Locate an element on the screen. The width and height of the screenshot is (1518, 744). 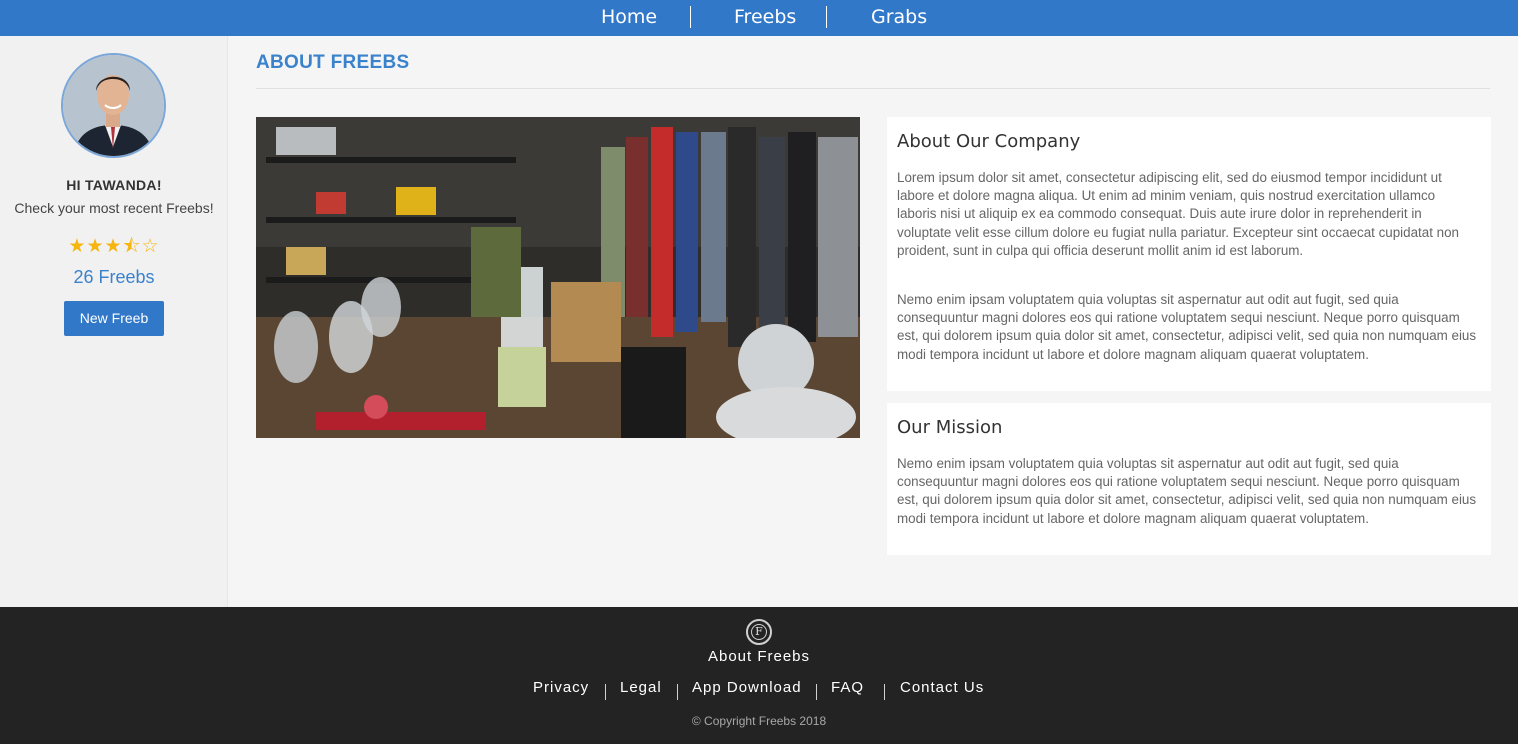
avatar is located at coordinates (113, 105).